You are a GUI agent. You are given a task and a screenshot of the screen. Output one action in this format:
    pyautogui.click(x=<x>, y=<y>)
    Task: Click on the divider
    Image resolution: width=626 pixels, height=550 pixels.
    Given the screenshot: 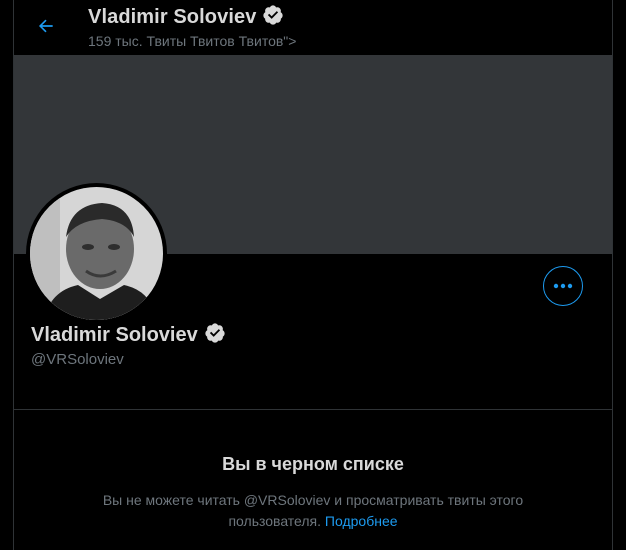 What is the action you would take?
    pyautogui.click(x=313, y=409)
    